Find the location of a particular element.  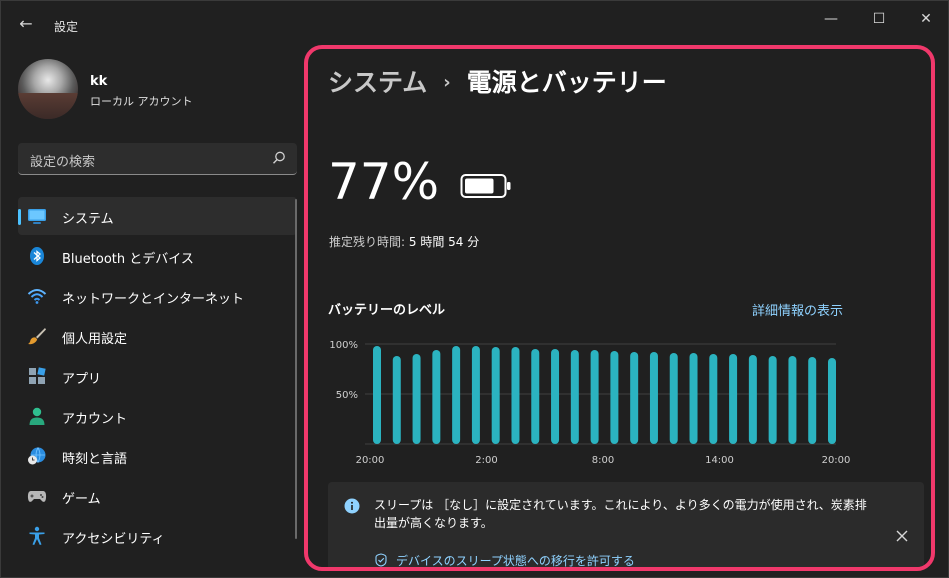

breadcrumb: システム › 電源とバッテリー is located at coordinates (497, 81).